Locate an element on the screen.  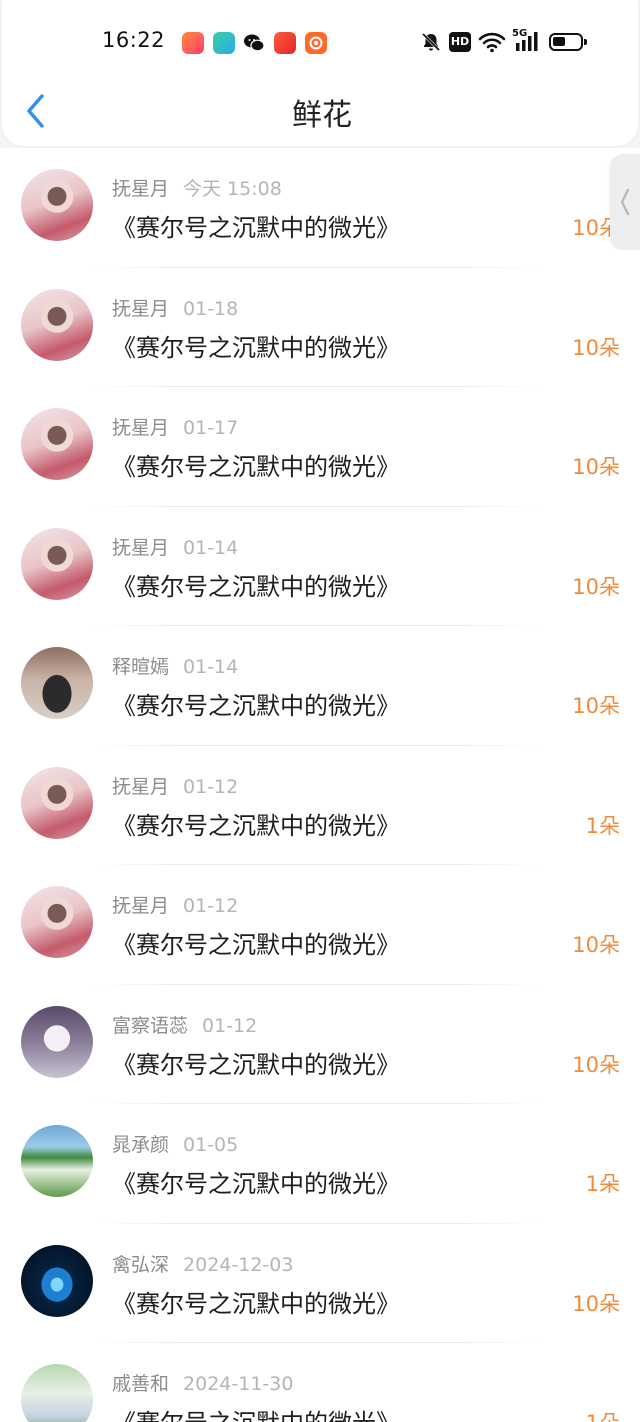
wifi-icon is located at coordinates (492, 44).